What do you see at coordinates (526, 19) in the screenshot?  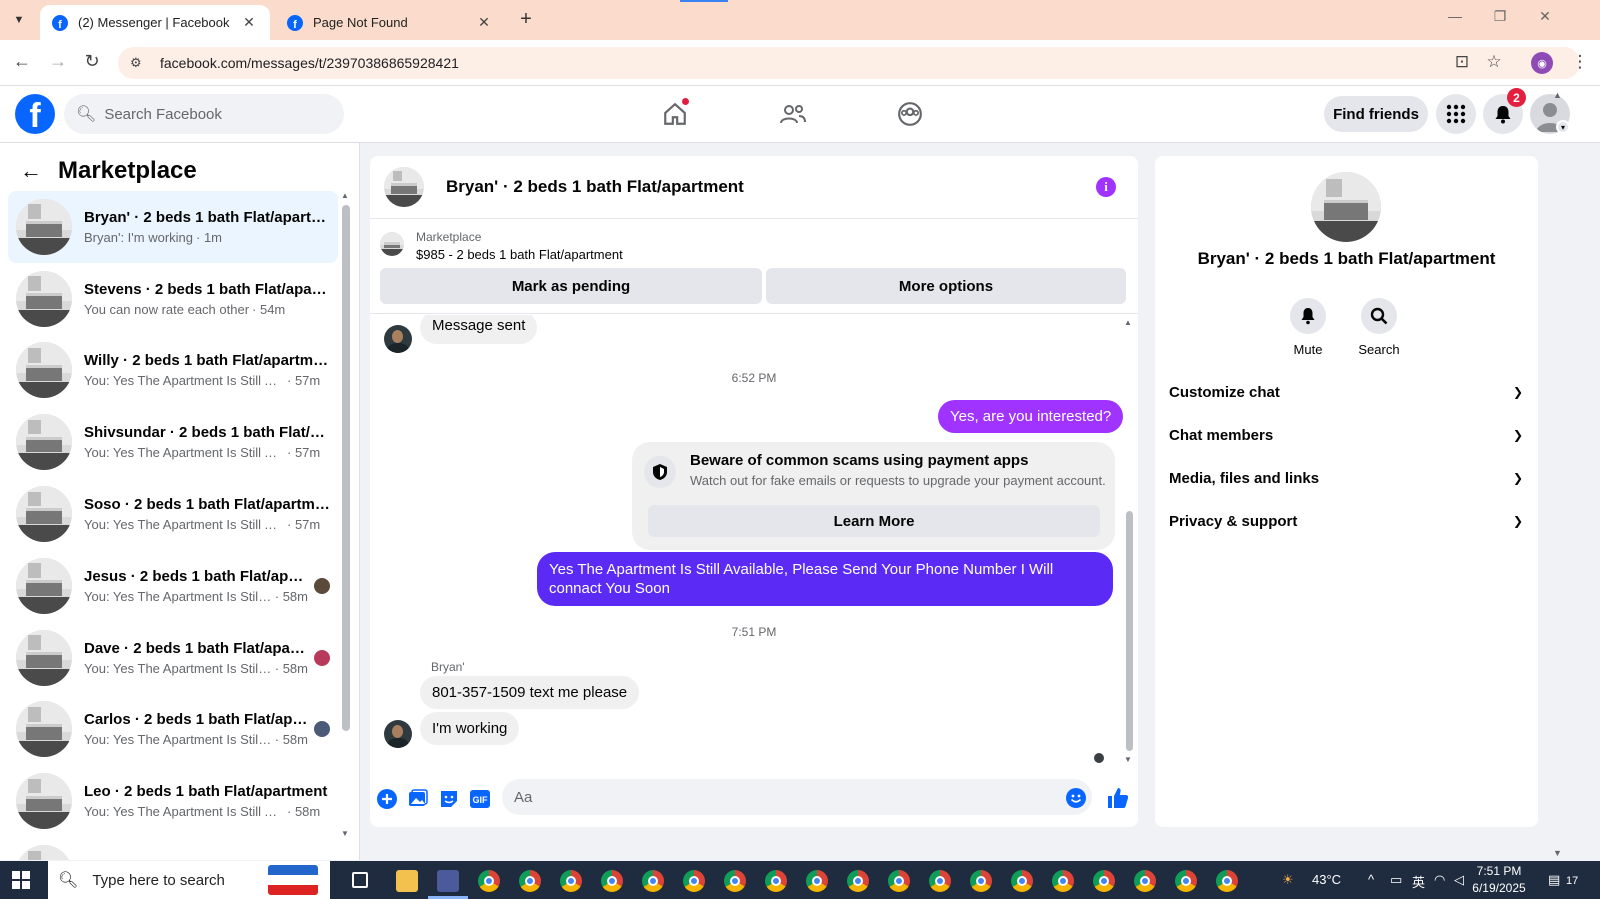 I see `new-tab-icon: +` at bounding box center [526, 19].